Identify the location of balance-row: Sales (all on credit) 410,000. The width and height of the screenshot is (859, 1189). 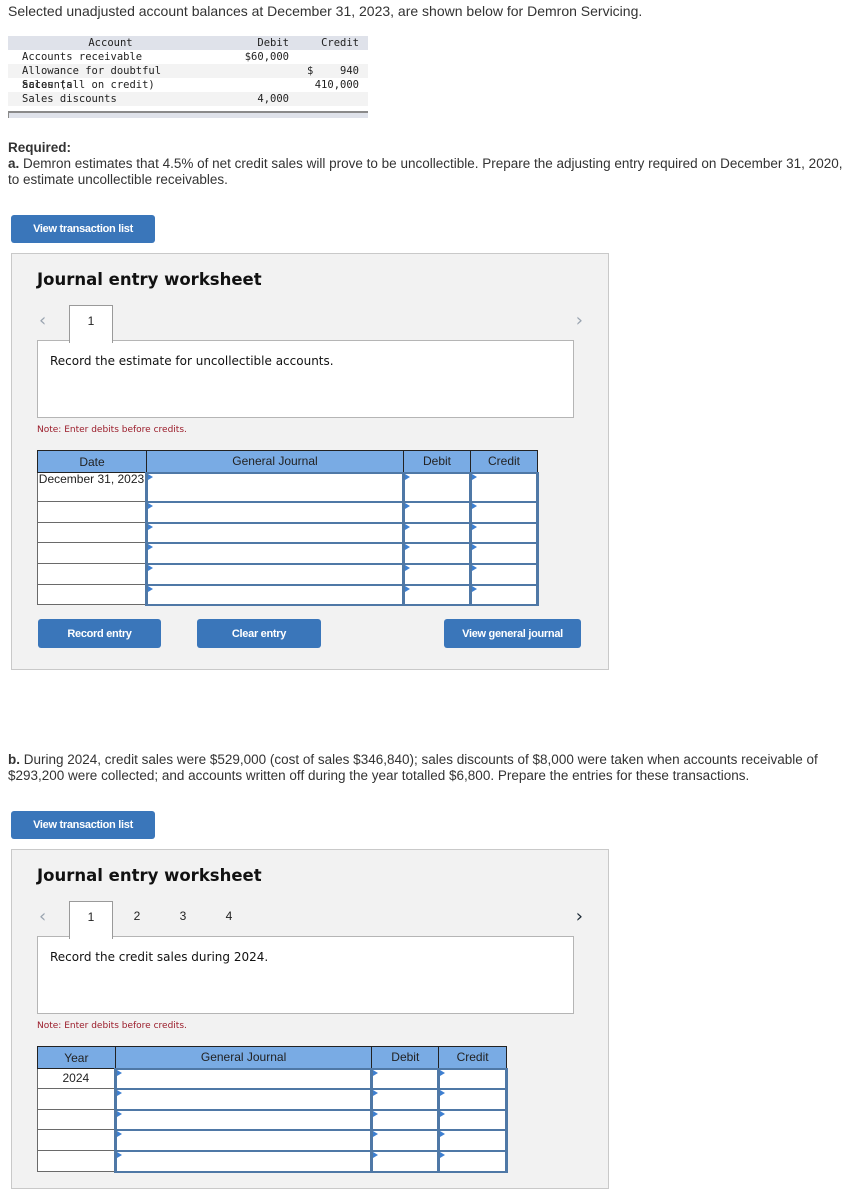
(188, 85).